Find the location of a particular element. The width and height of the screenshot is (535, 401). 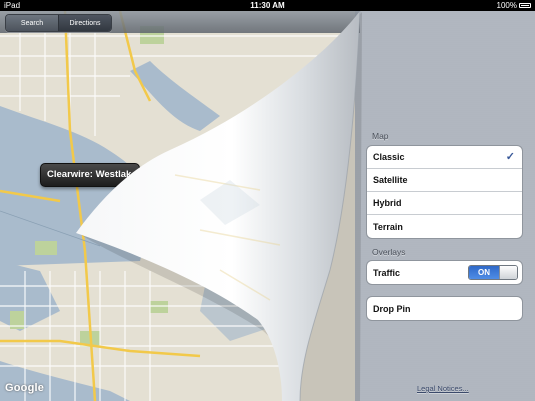

google-attribution: Google is located at coordinates (25, 388).